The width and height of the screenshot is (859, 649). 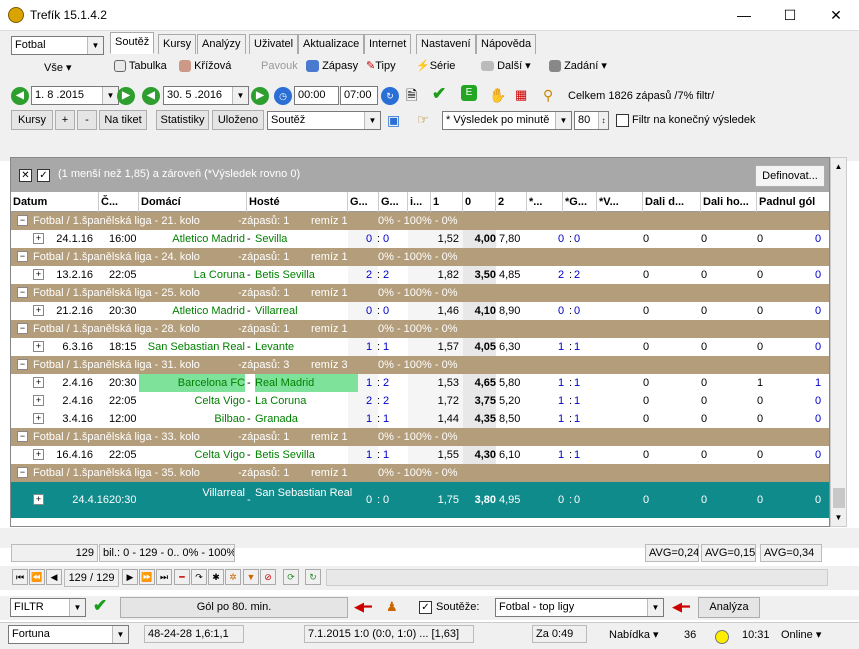 What do you see at coordinates (801, 635) in the screenshot?
I see `online-button: Online ▾` at bounding box center [801, 635].